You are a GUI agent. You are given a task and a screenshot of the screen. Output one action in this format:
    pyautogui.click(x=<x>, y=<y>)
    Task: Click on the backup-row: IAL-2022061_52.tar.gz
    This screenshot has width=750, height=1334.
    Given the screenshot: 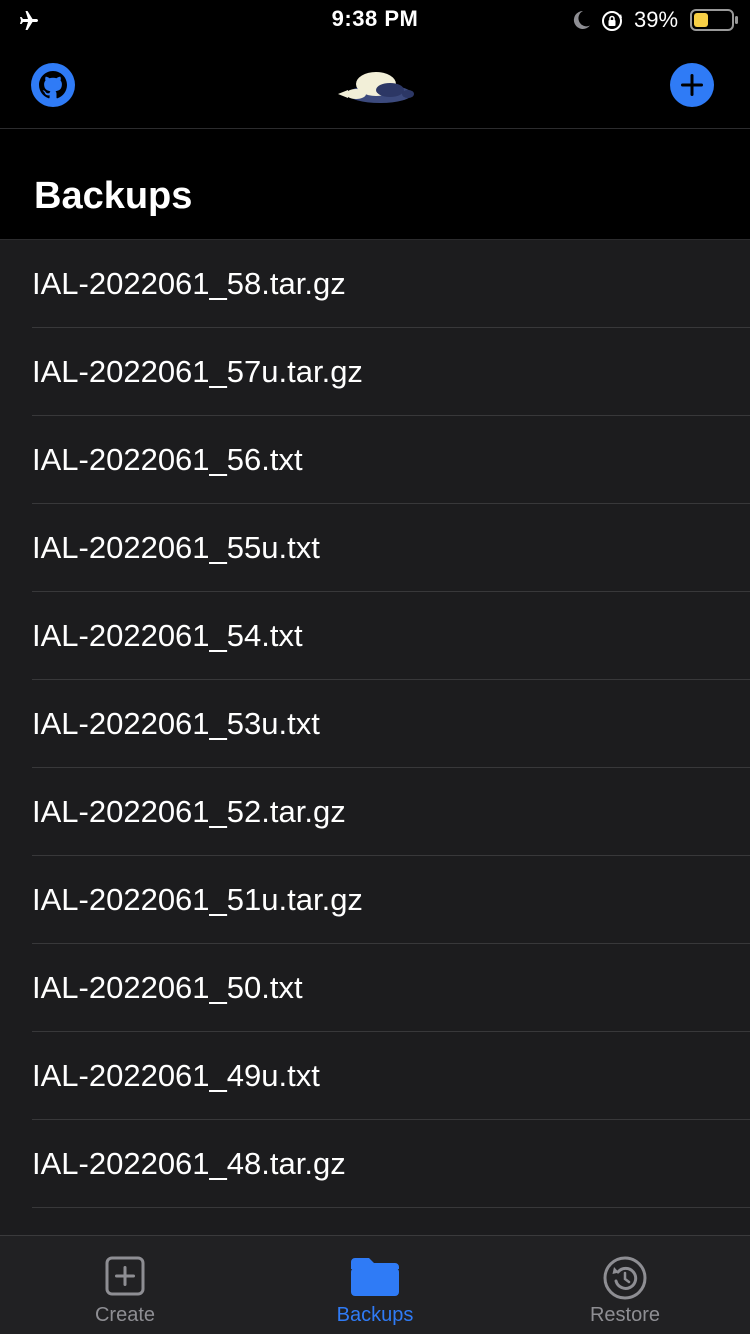 What is the action you would take?
    pyautogui.click(x=375, y=812)
    